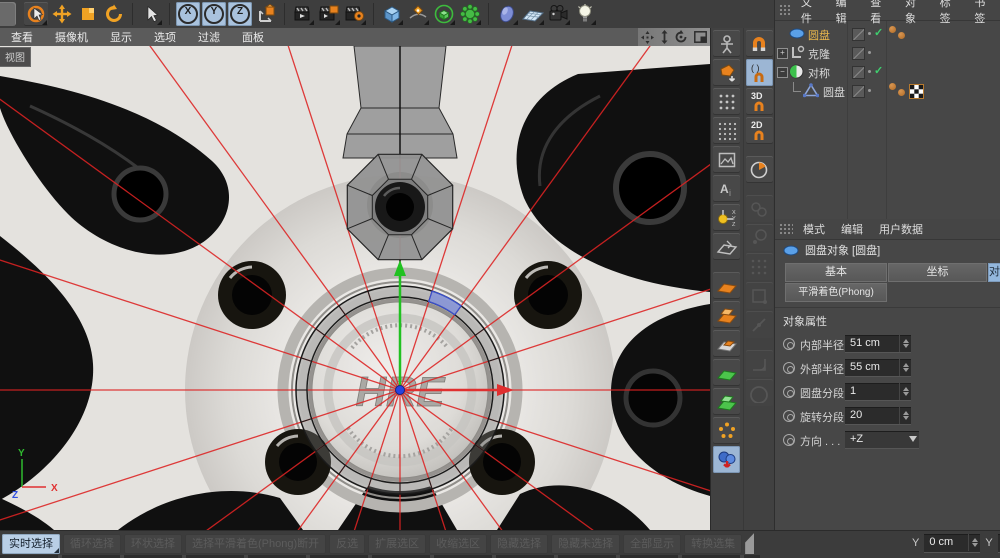 The width and height of the screenshot is (1000, 558). Describe the element at coordinates (188, 14) in the screenshot. I see `lock-x-axis-button: X` at that location.